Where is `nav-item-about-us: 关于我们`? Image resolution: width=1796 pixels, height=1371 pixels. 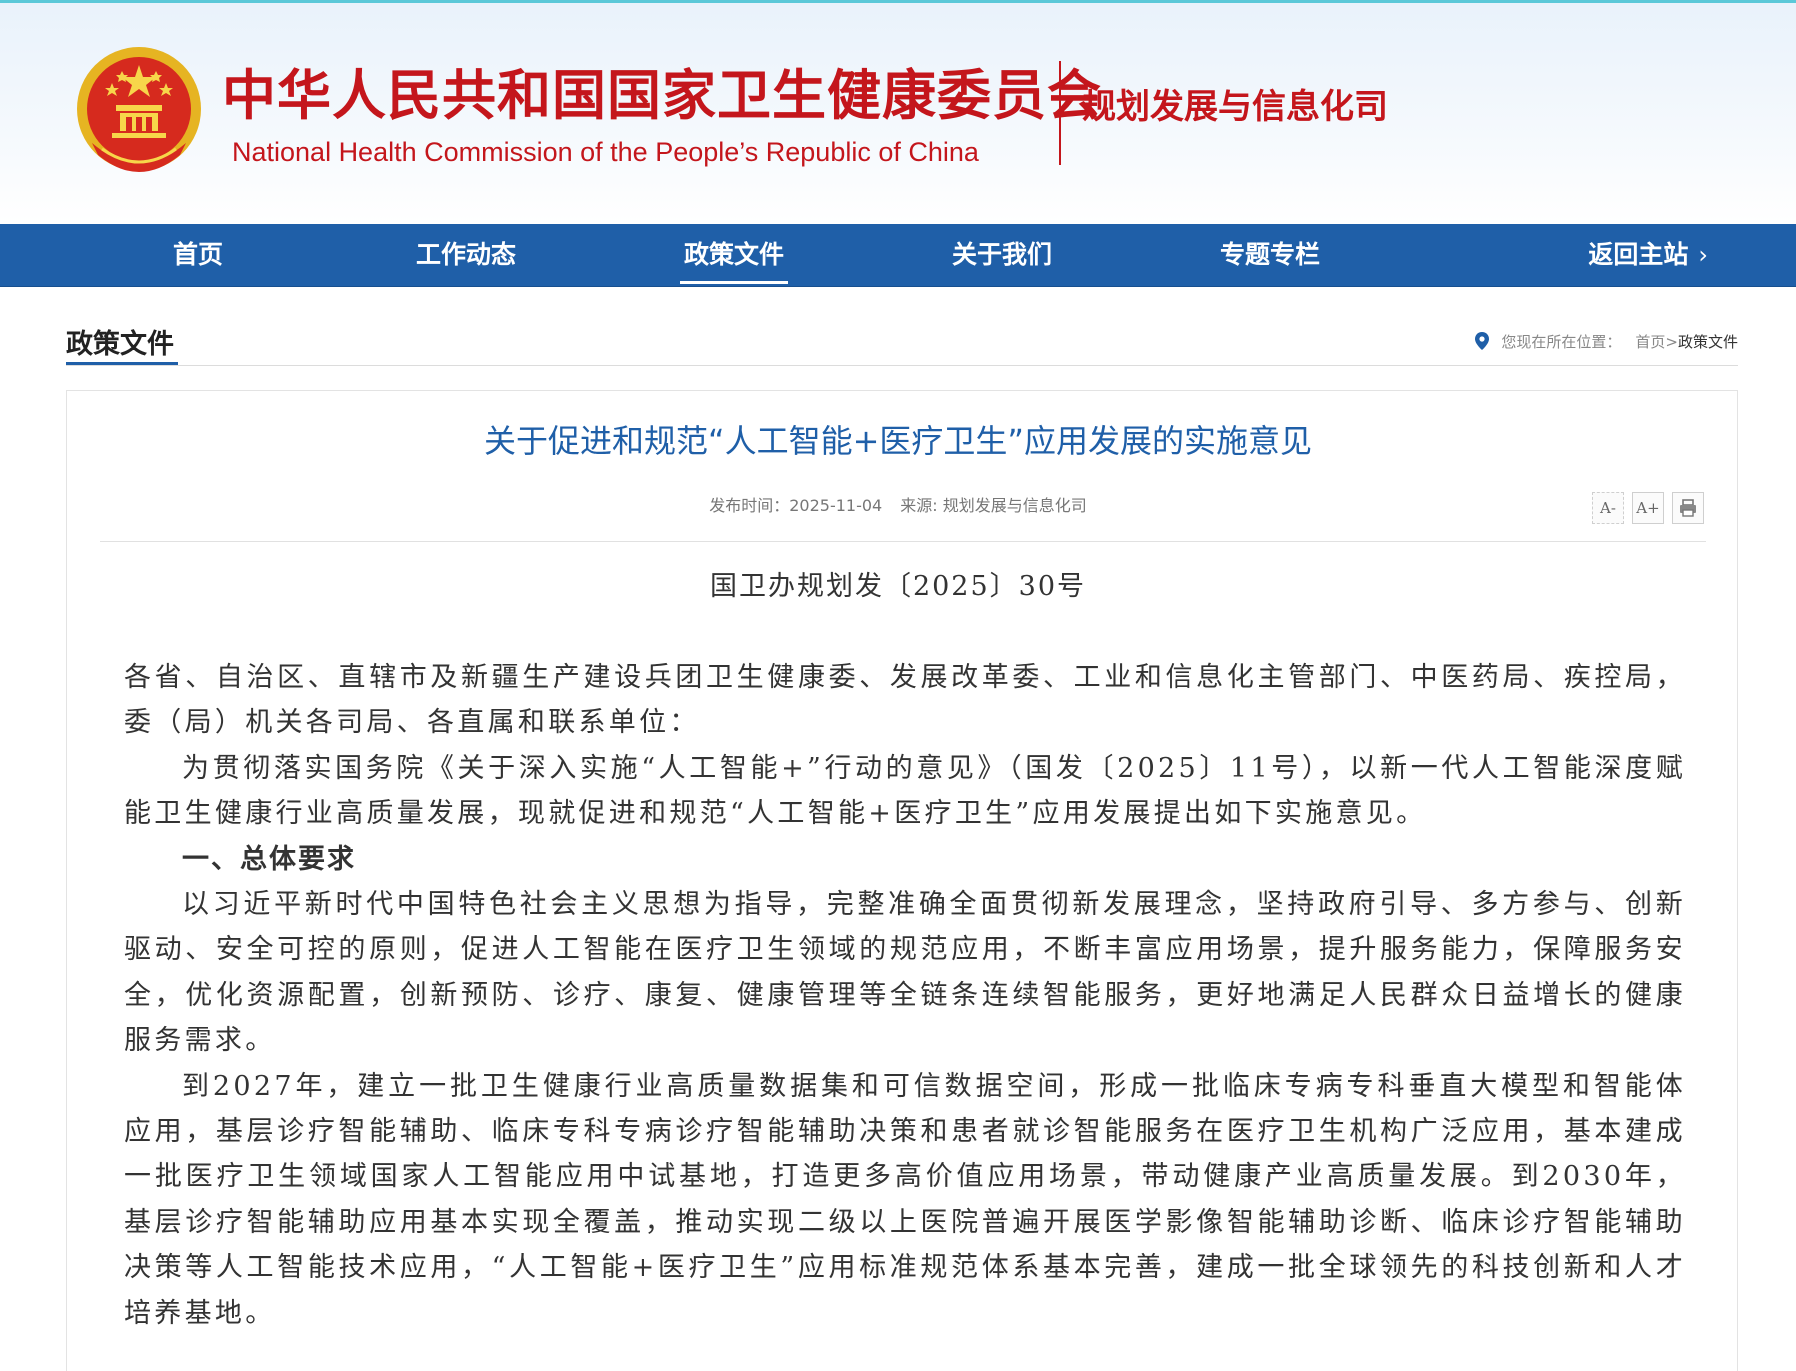
nav-item-about-us: 关于我们 is located at coordinates (1002, 255).